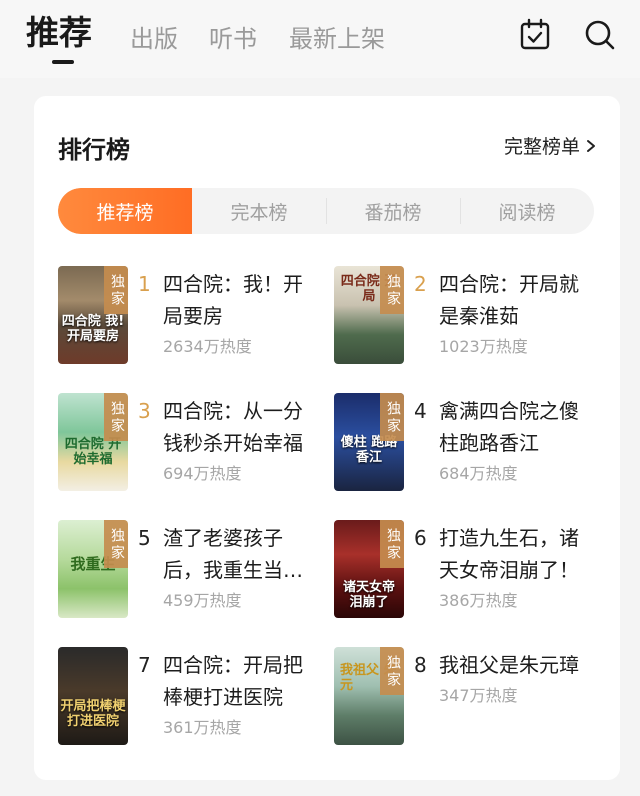  I want to click on full-list-link: 完整榜单, so click(550, 145).